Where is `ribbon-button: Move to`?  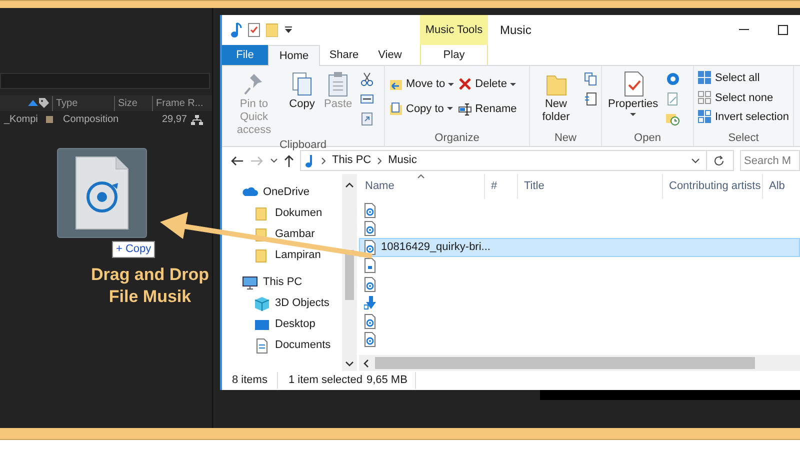
ribbon-button: Move to is located at coordinates (421, 84).